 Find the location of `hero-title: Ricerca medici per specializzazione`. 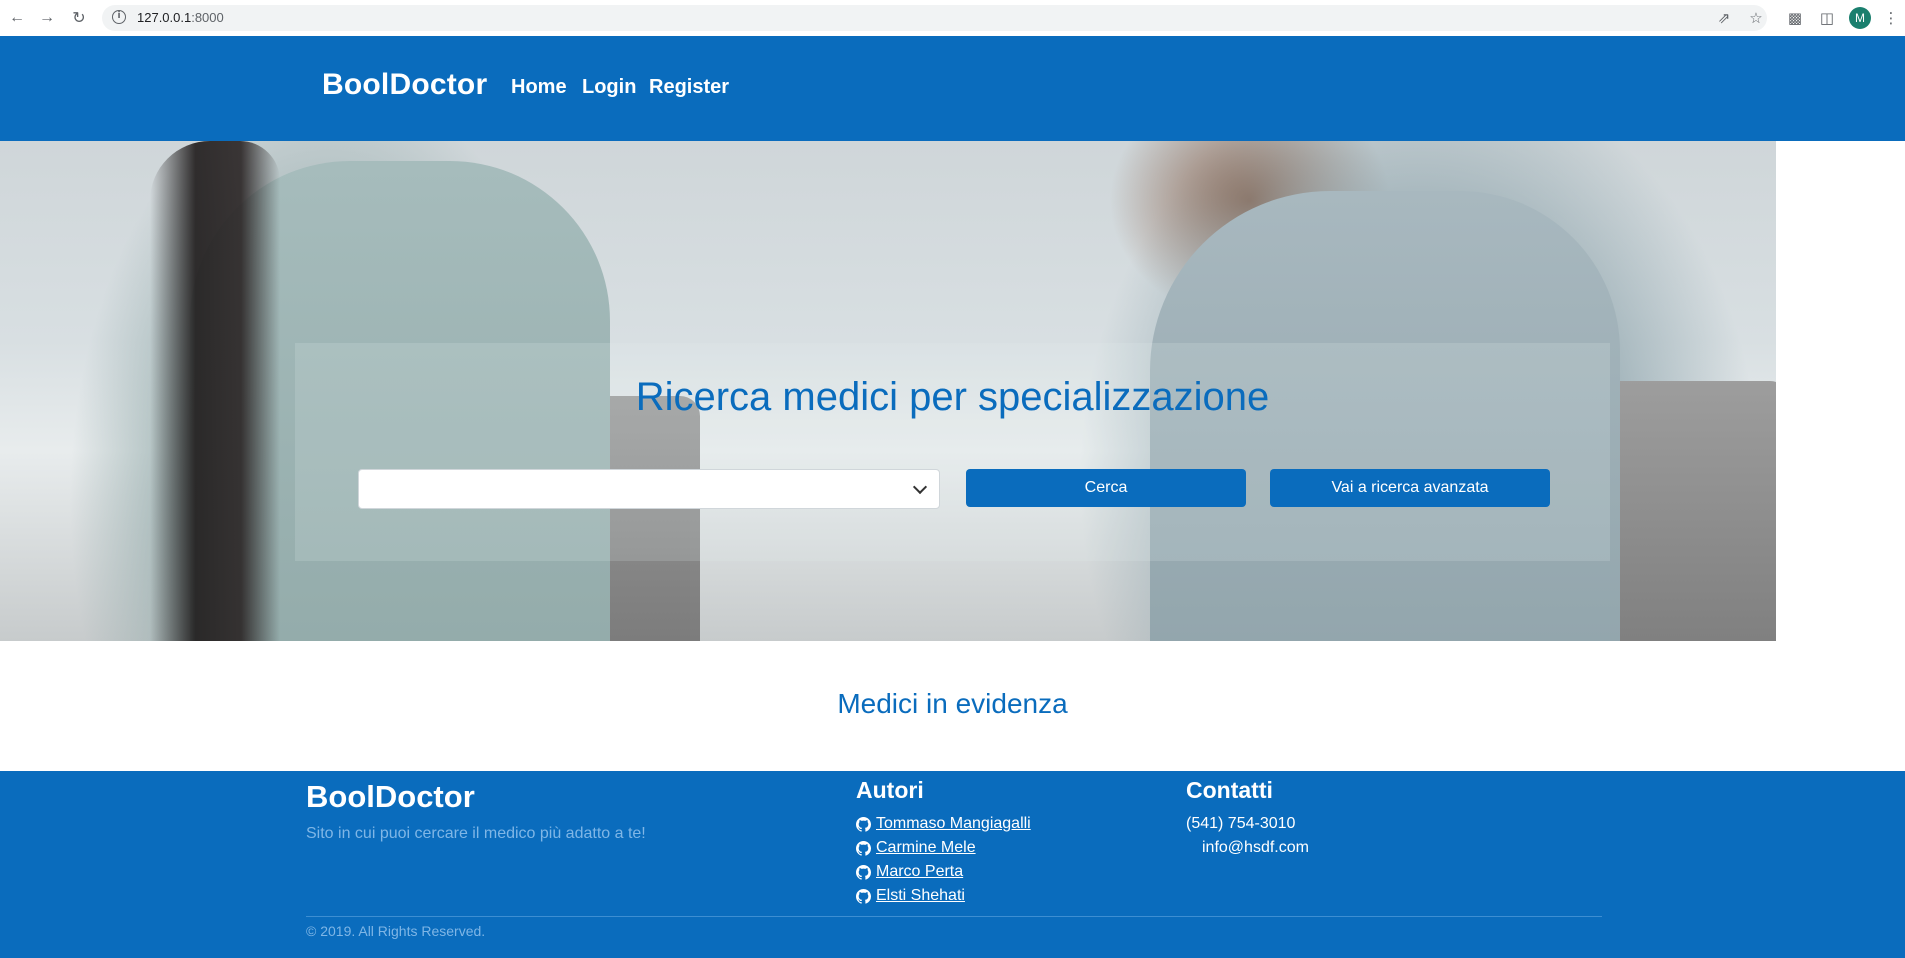

hero-title: Ricerca medici per specializzazione is located at coordinates (952, 397).